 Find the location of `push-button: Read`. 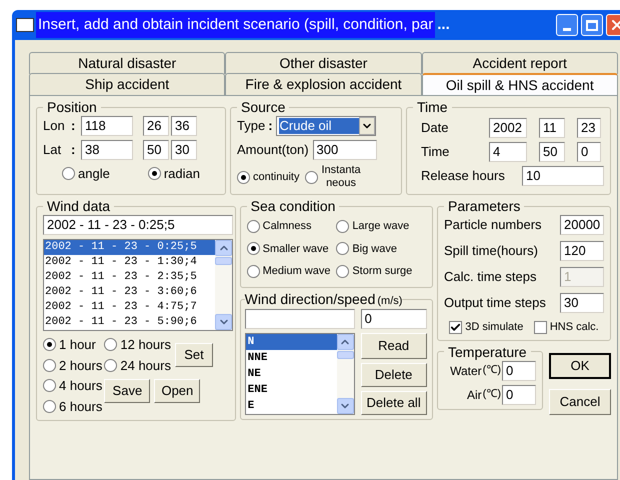

push-button: Read is located at coordinates (393, 346).